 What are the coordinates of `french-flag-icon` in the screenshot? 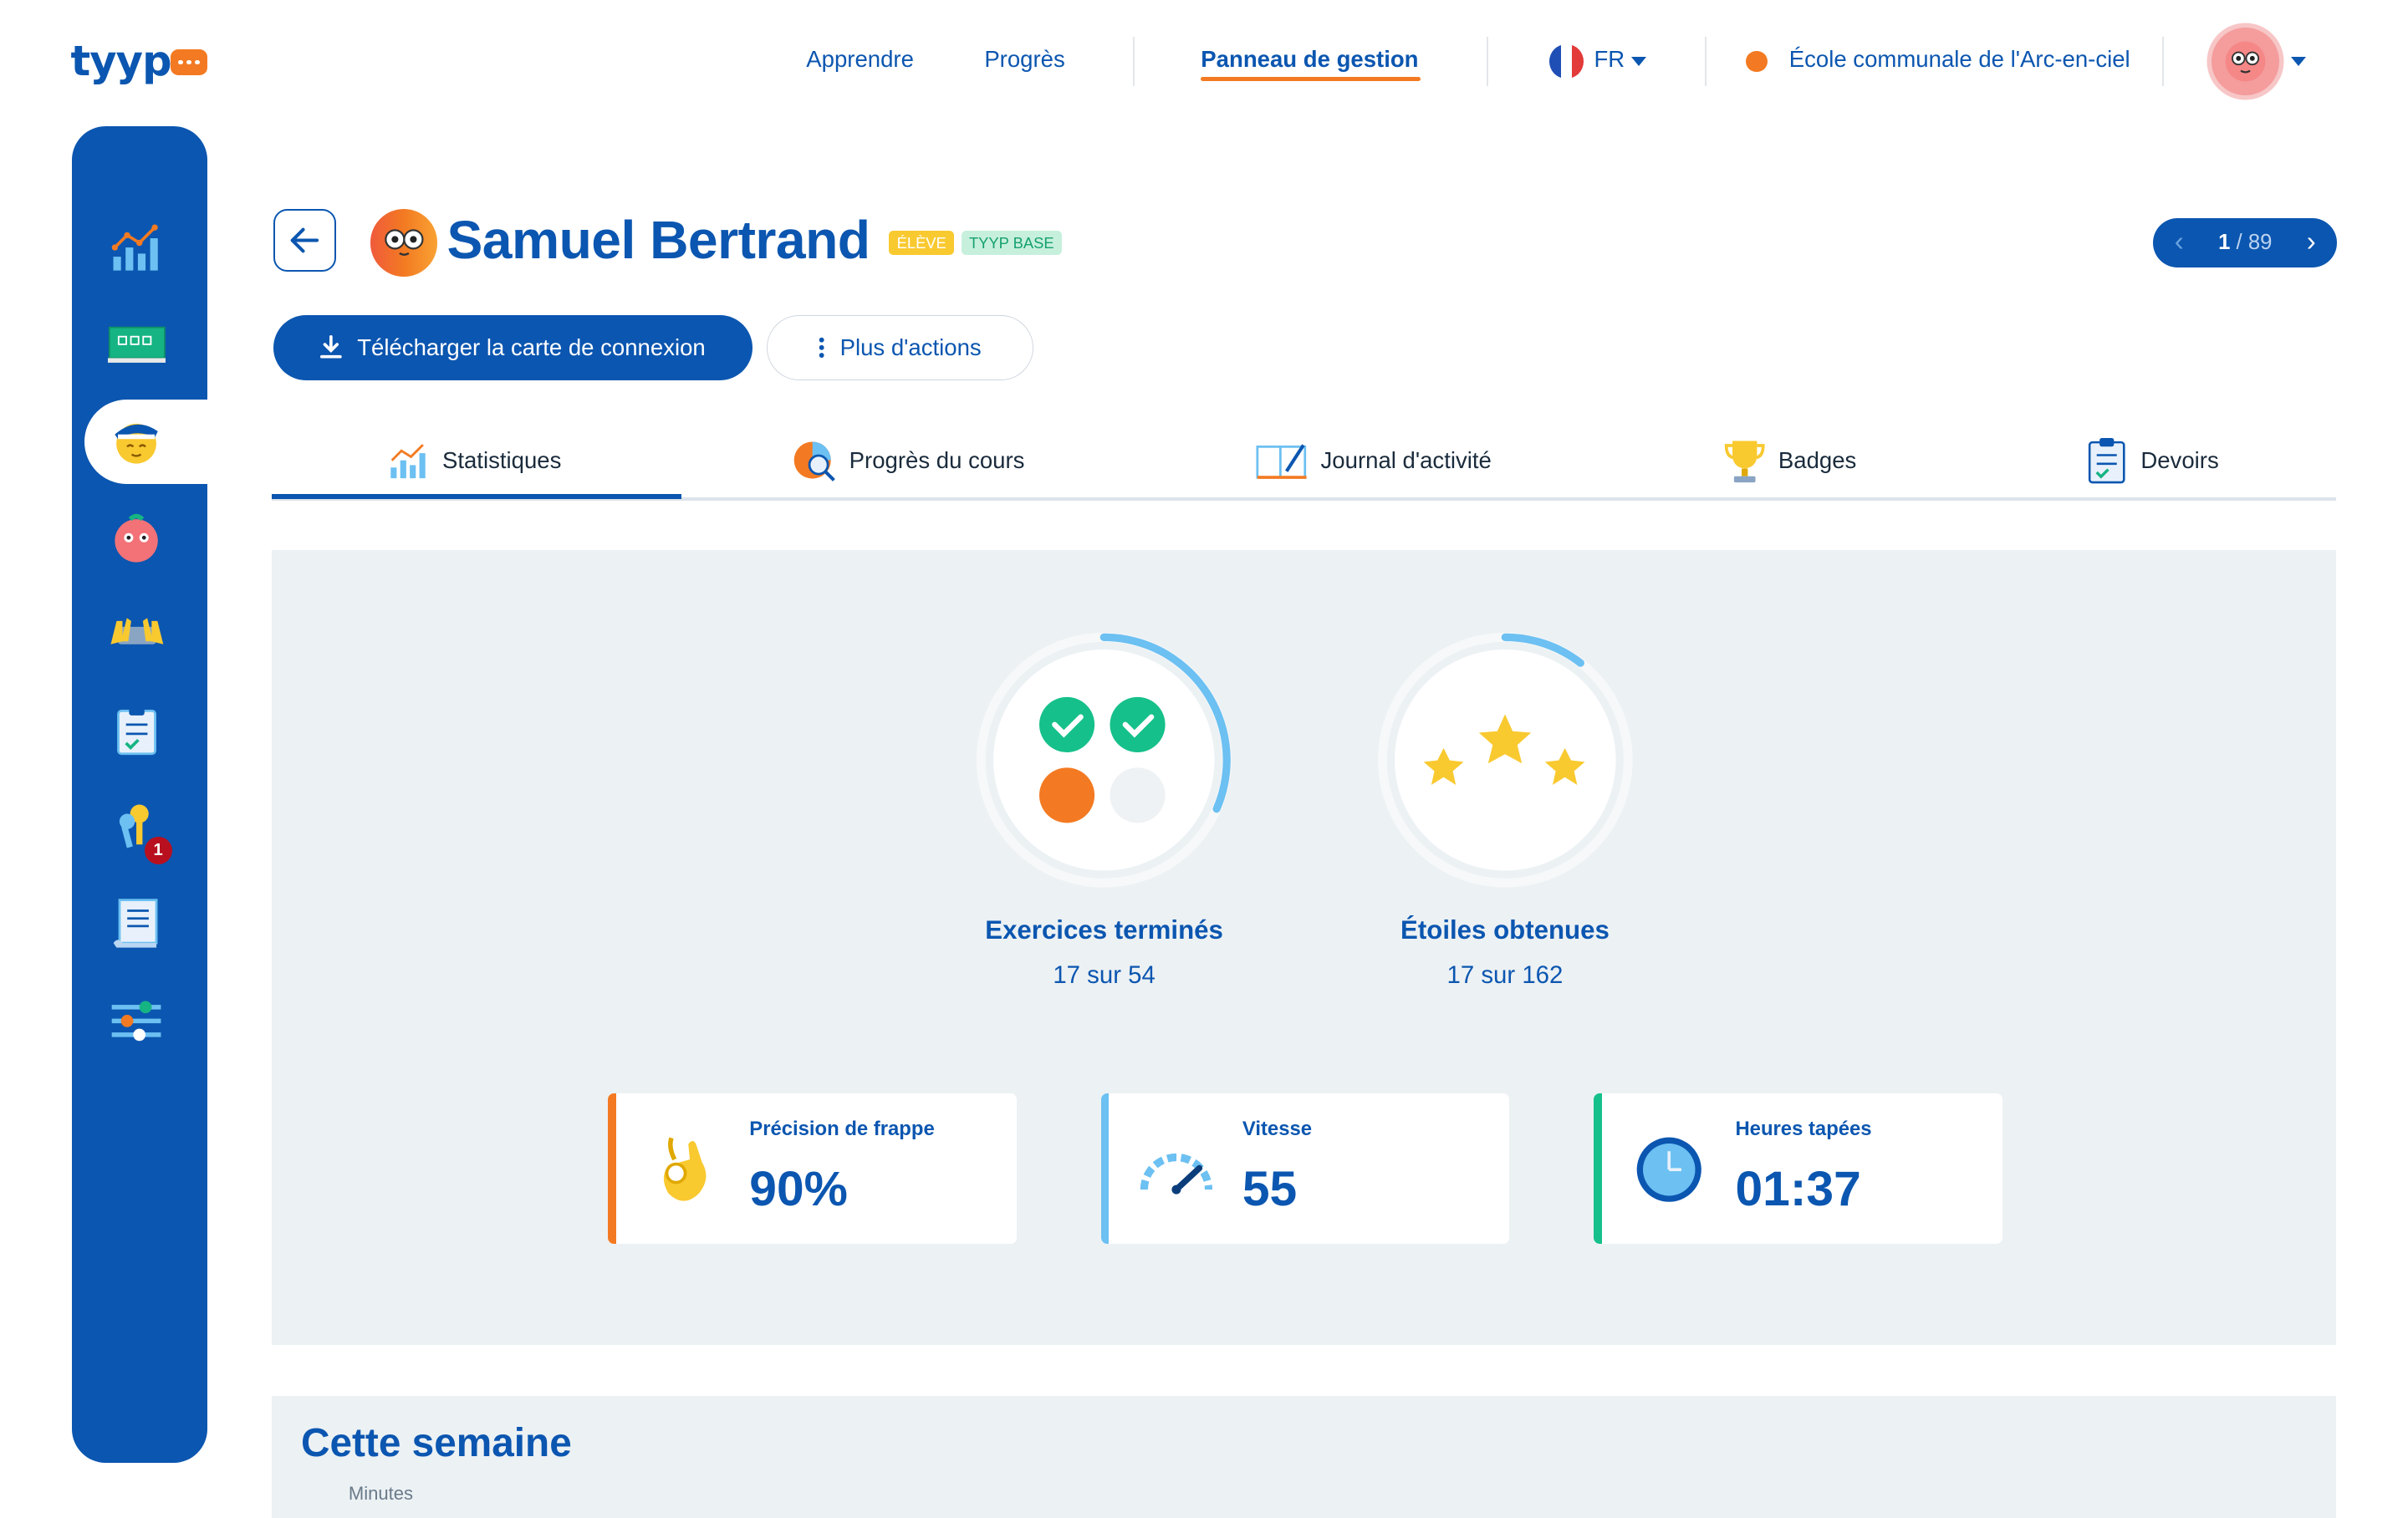 It's located at (1567, 61).